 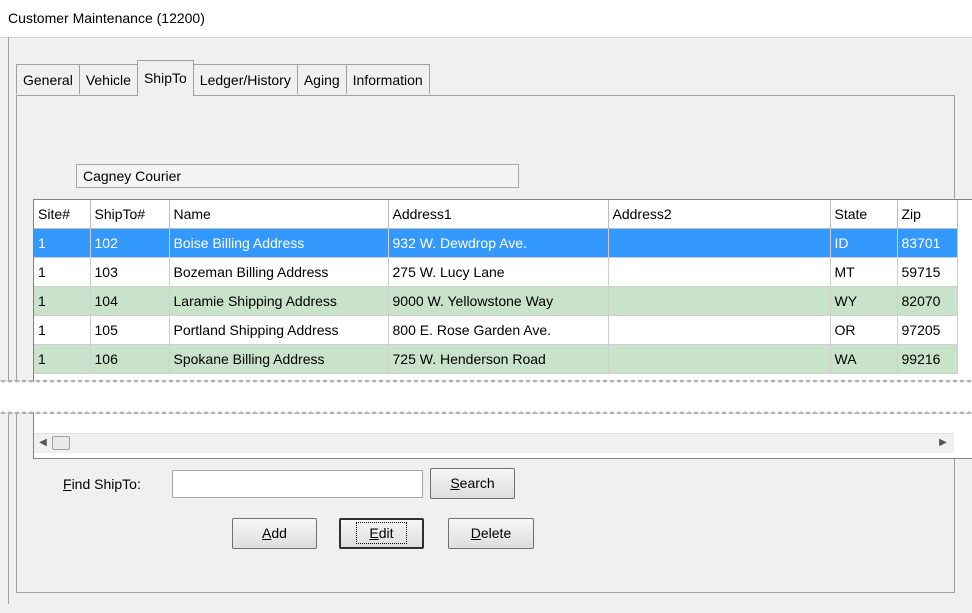 I want to click on title-bar: Customer Maintenance (12200), so click(x=486, y=19).